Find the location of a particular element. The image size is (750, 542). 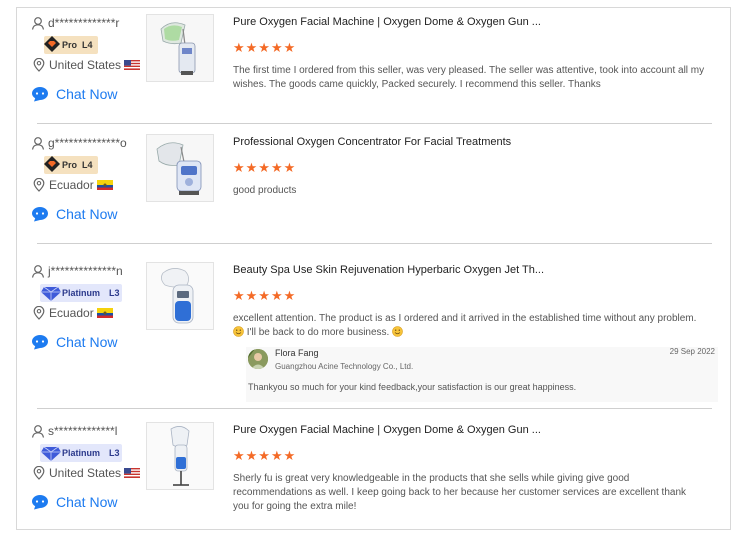

seller-avatar is located at coordinates (258, 359).